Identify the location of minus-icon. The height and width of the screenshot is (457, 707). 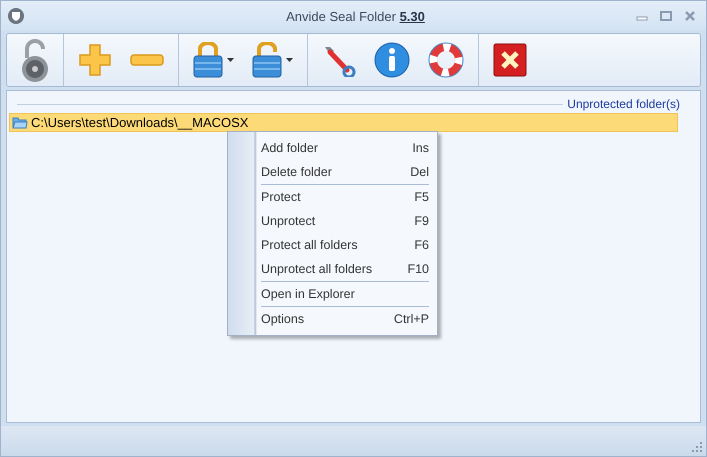
(147, 60).